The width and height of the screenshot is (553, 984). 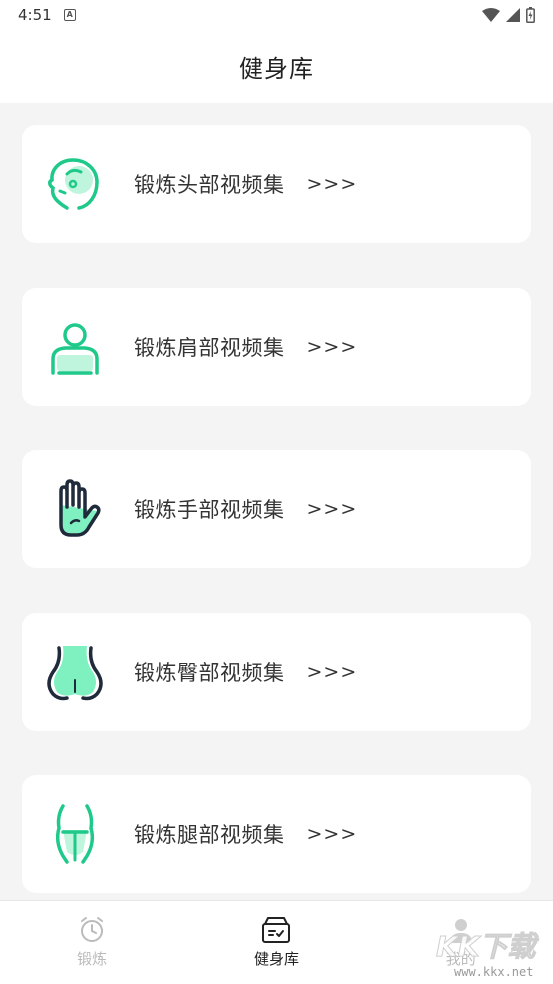 I want to click on tab-mine: 我的, so click(x=461, y=942).